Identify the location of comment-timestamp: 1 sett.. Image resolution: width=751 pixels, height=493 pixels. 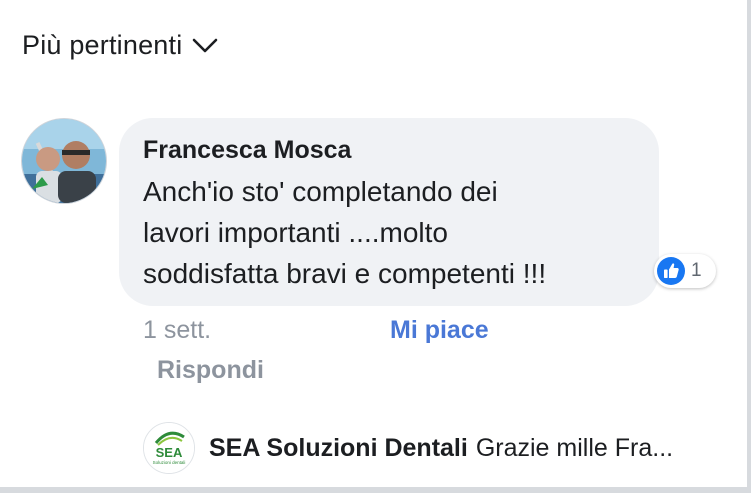
(177, 330).